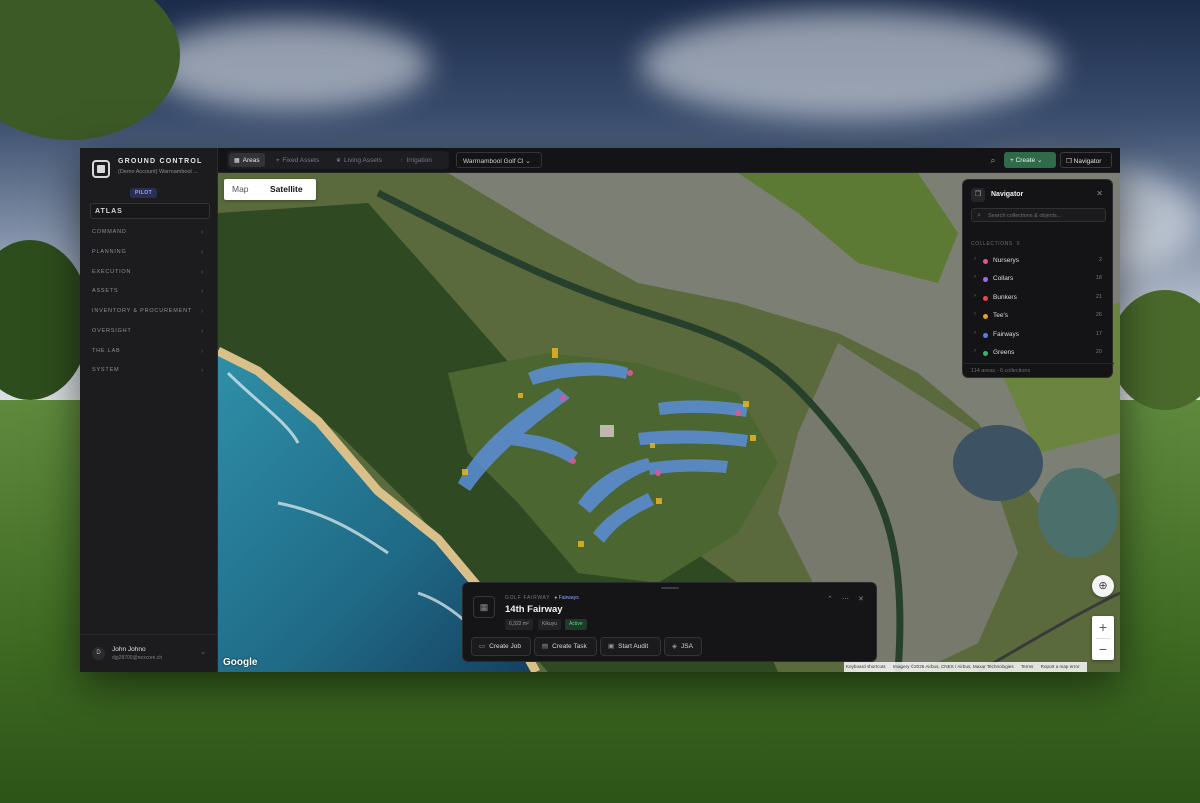  Describe the element at coordinates (1038, 316) in the screenshot. I see `collection-tees: › Tee's 26` at that location.